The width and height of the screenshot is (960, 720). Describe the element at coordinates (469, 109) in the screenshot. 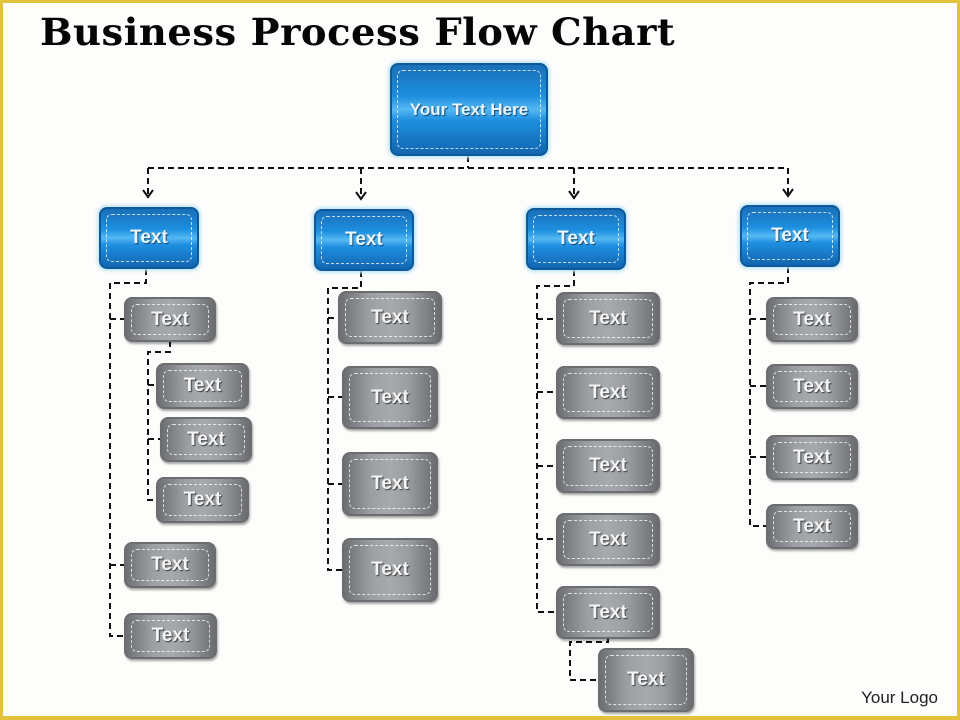

I see `root-node: Your Text Here` at that location.